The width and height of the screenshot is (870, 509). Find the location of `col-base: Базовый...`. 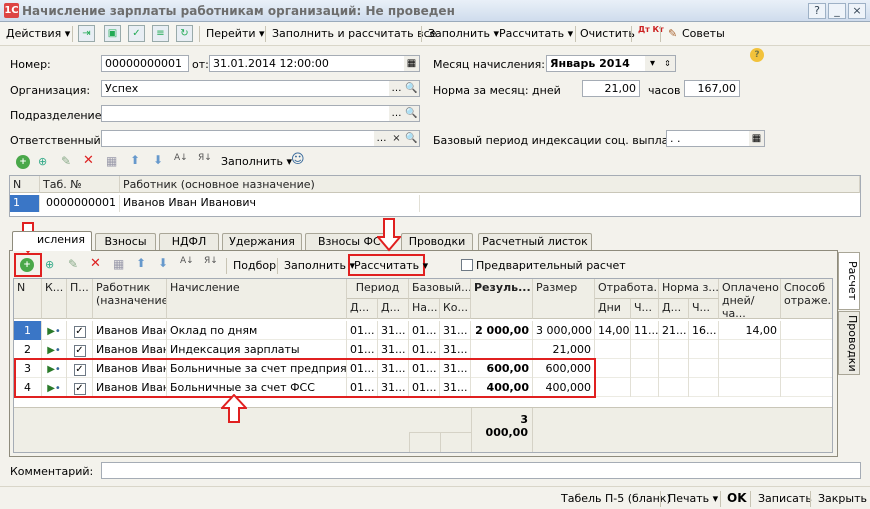

col-base: Базовый... is located at coordinates (440, 289).